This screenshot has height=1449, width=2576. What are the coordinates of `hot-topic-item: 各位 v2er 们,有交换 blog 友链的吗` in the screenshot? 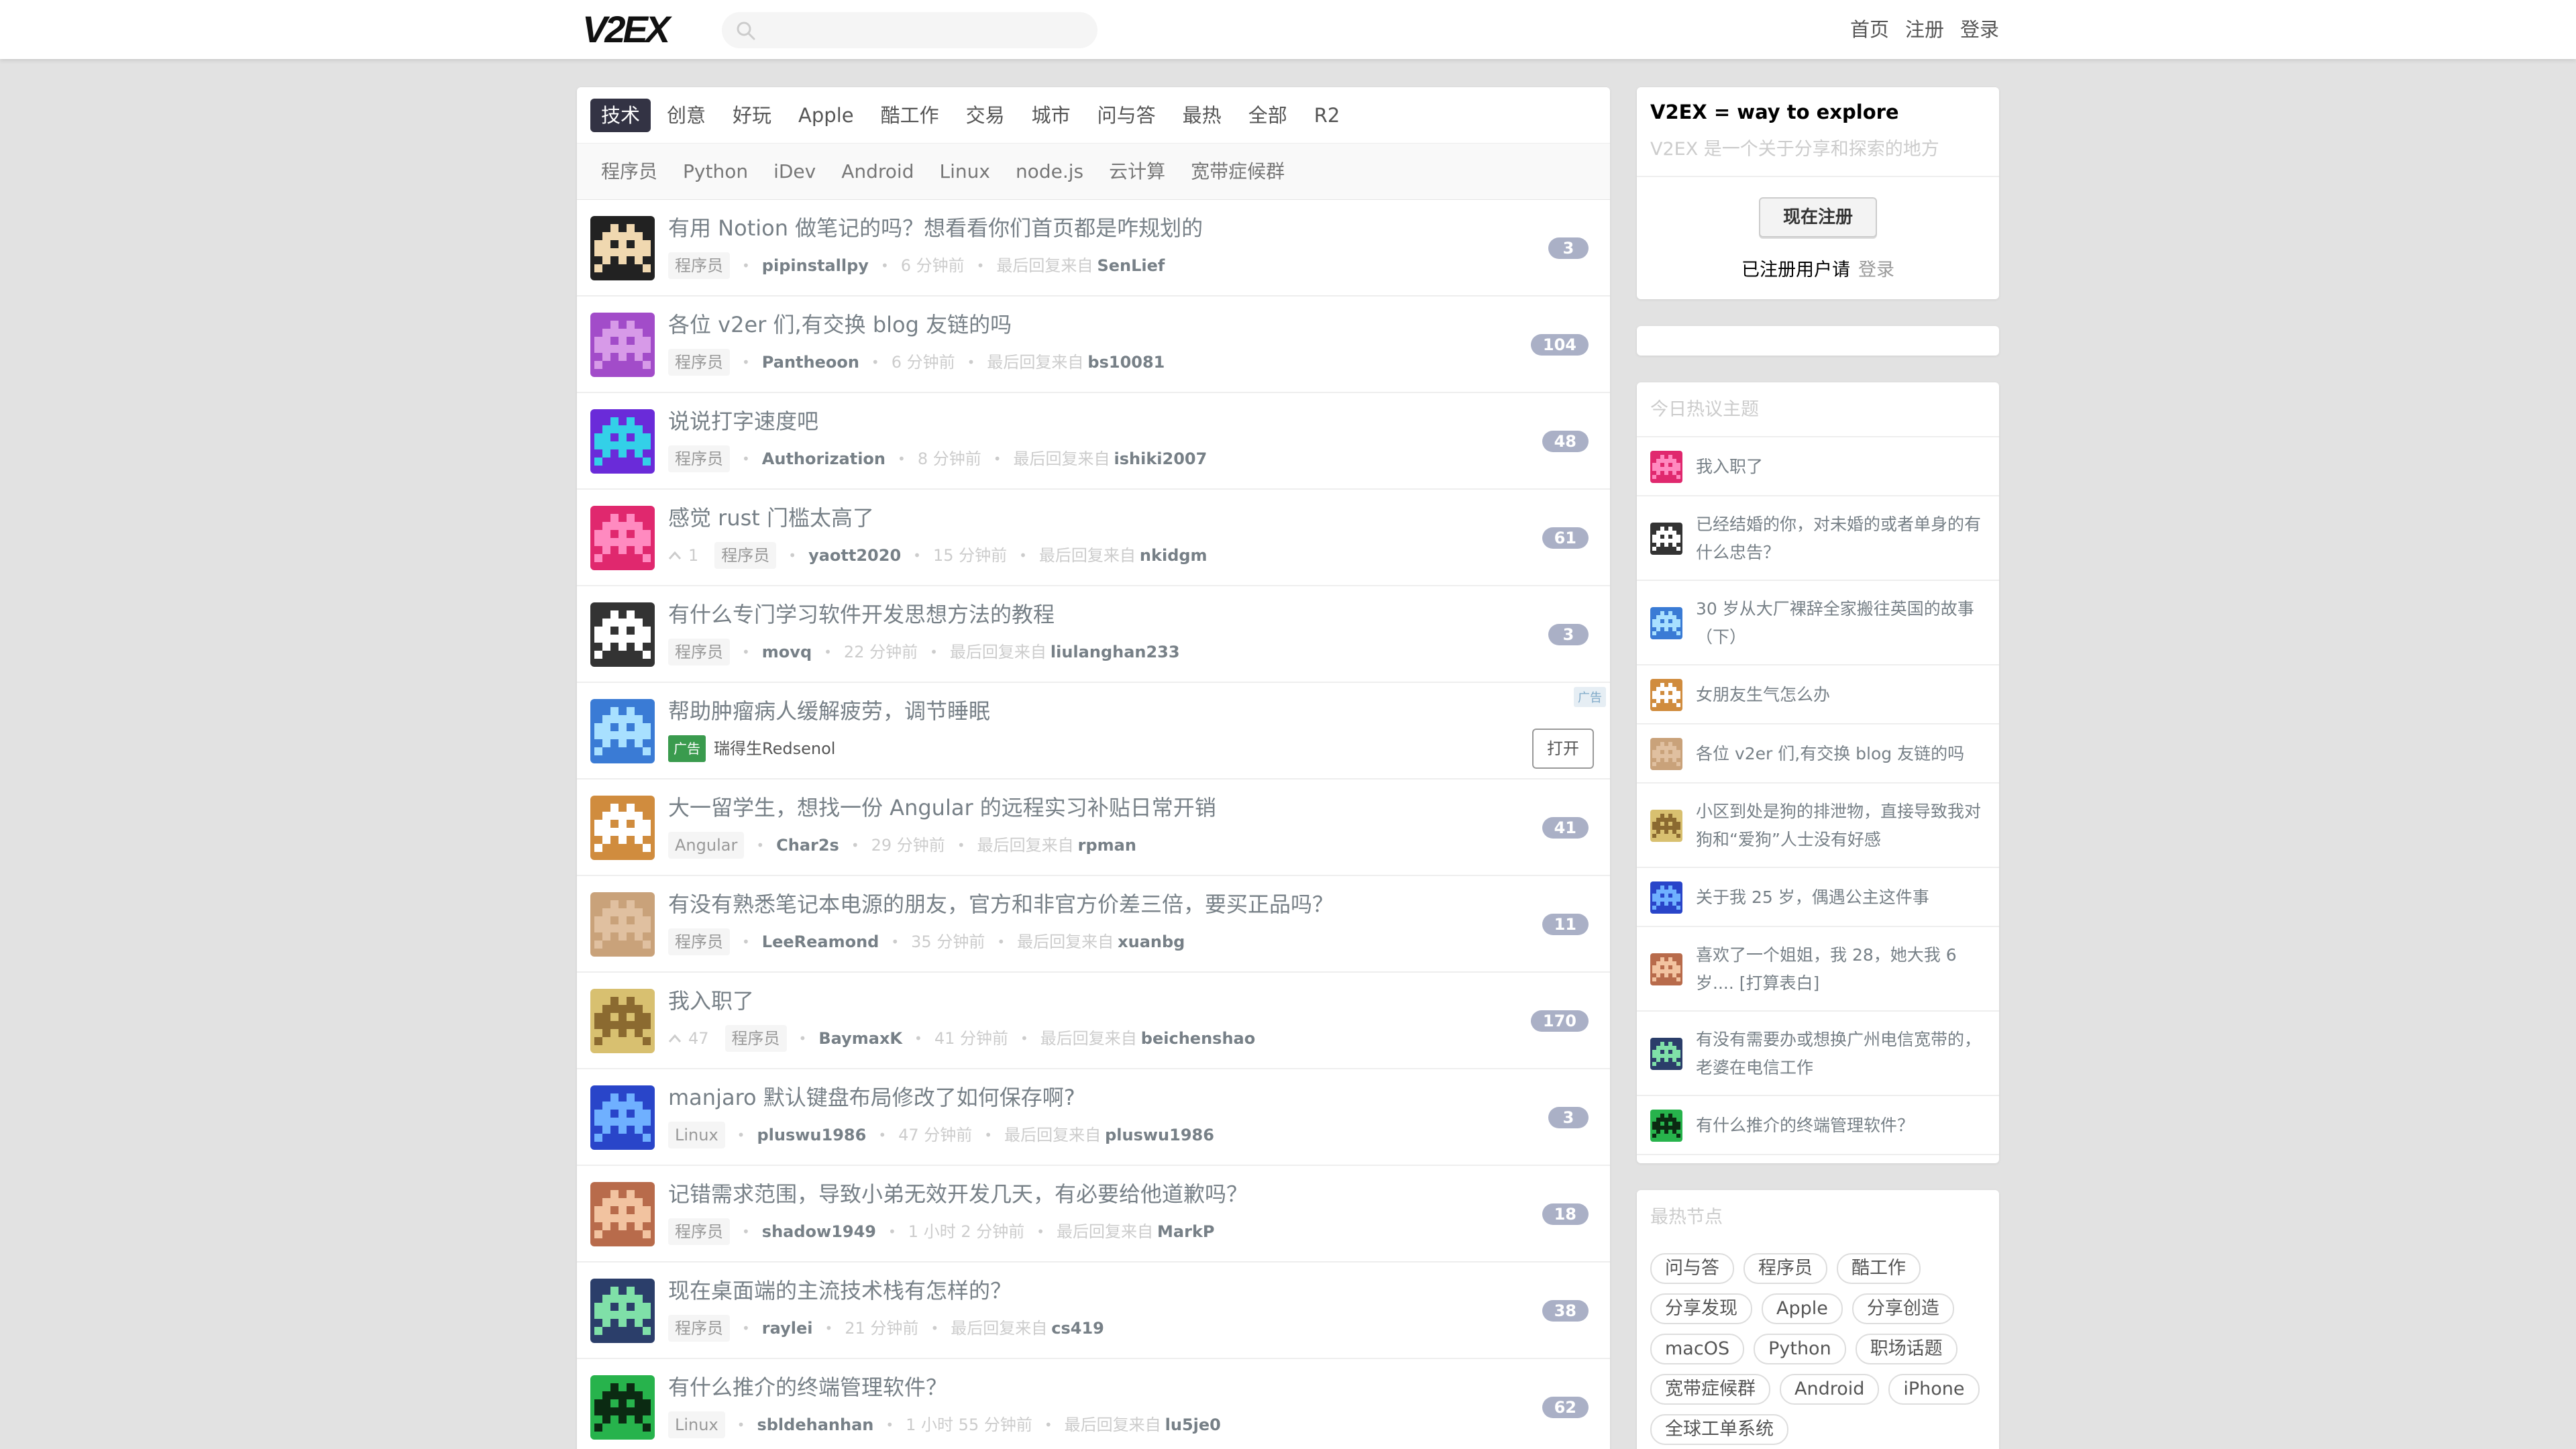 It's located at (1818, 754).